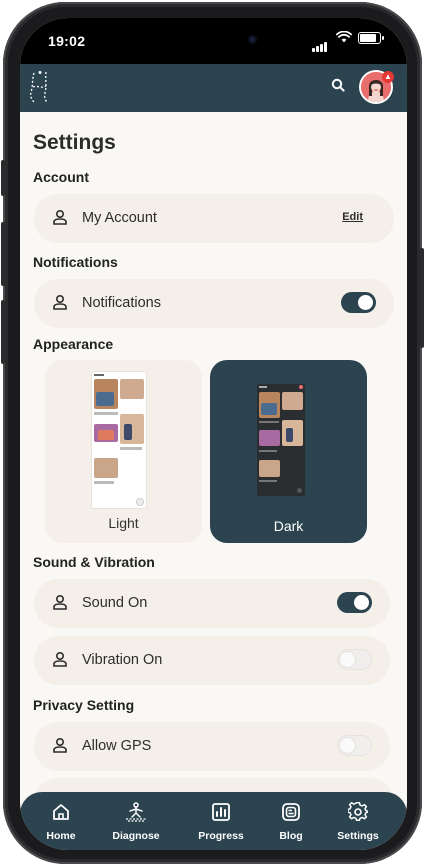 Image resolution: width=425 pixels, height=867 pixels. What do you see at coordinates (358, 836) in the screenshot?
I see `nav-settings-label: Settings` at bounding box center [358, 836].